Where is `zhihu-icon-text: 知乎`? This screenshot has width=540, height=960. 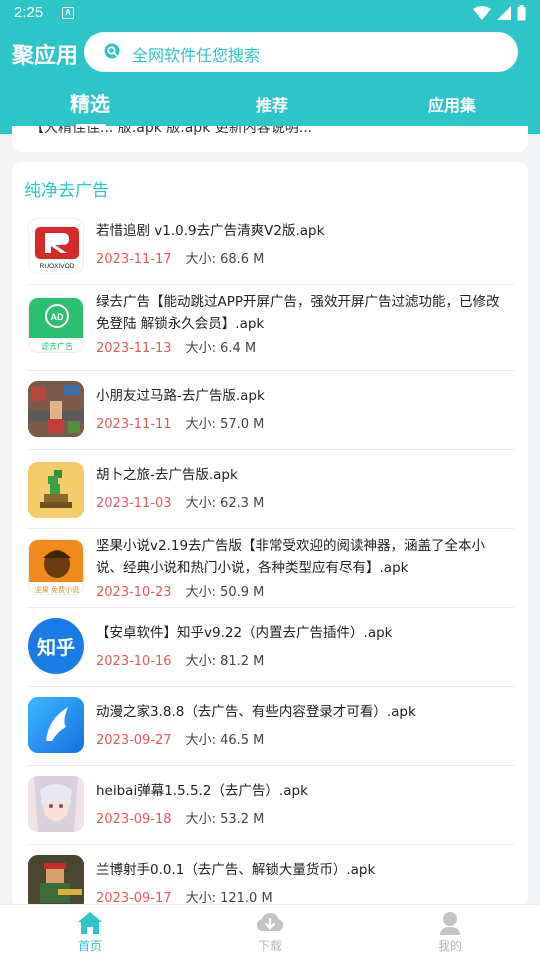 zhihu-icon-text: 知乎 is located at coordinates (56, 647).